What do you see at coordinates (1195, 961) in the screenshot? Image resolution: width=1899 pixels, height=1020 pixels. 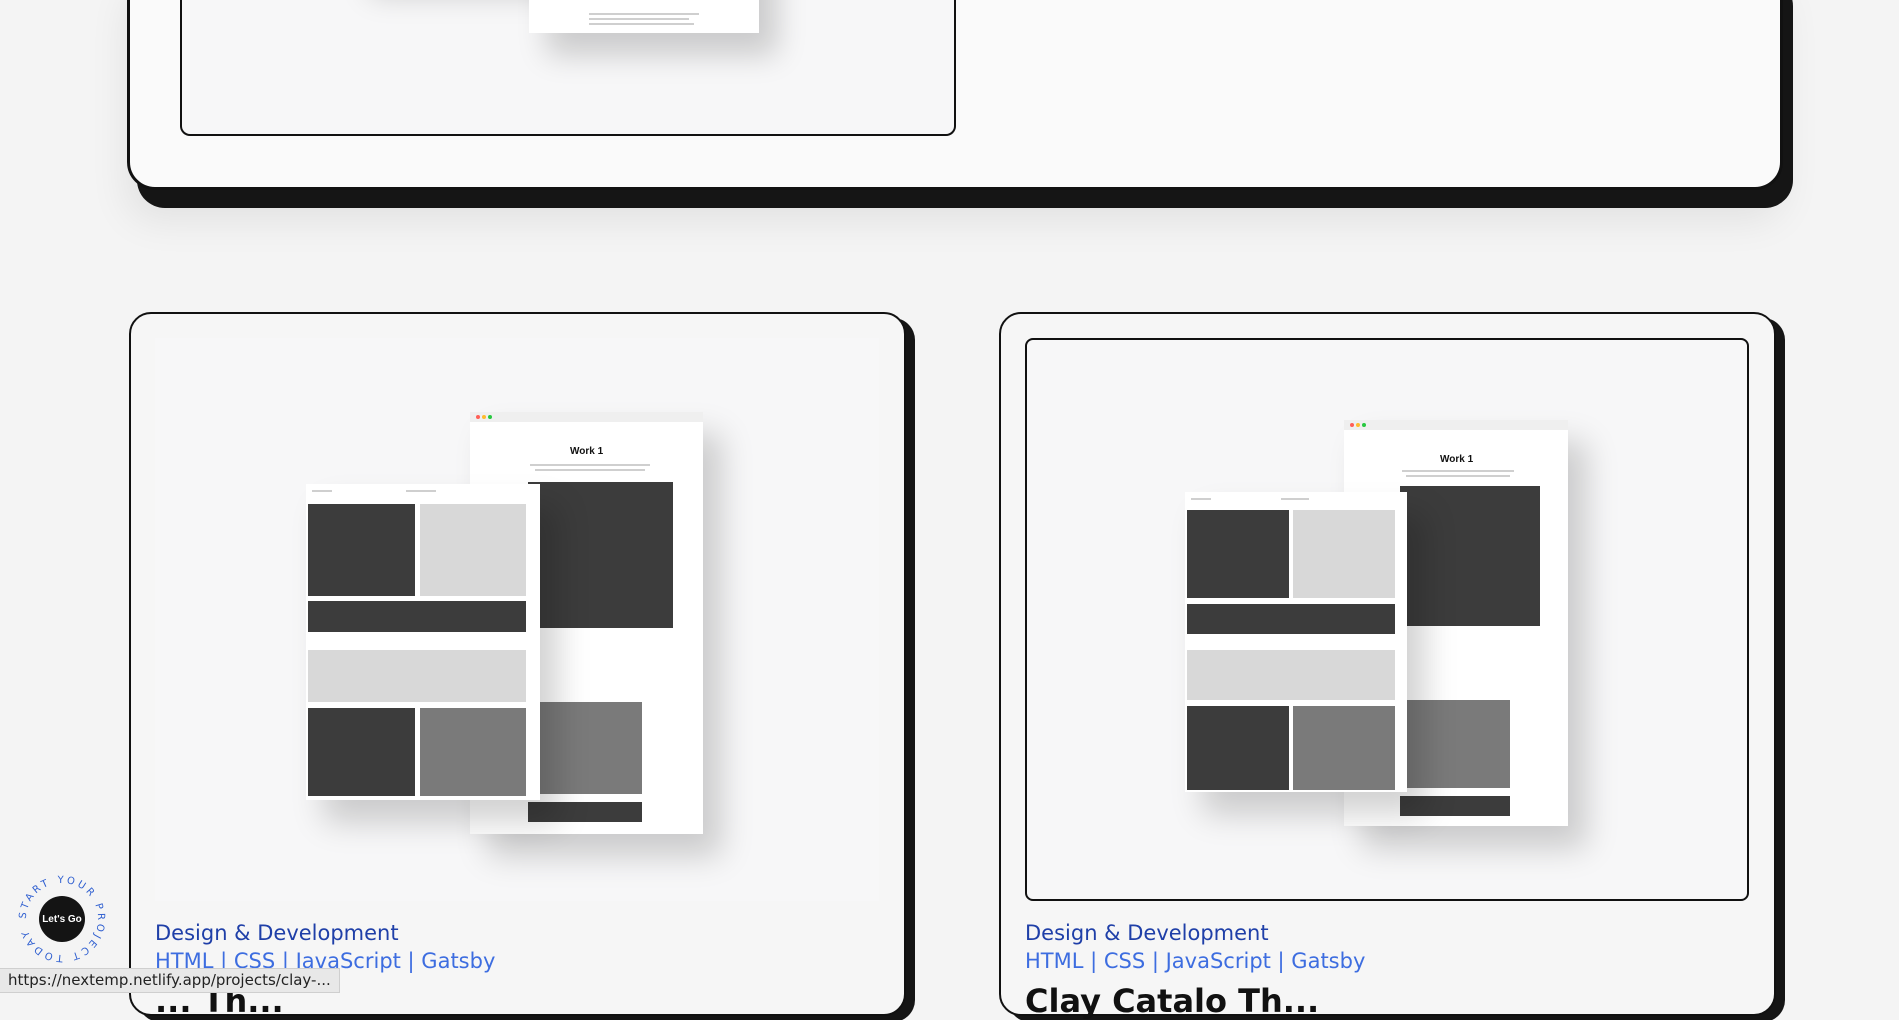 I see `project-tech-stack: HTML | CSS | JavaScript | Gatsby` at bounding box center [1195, 961].